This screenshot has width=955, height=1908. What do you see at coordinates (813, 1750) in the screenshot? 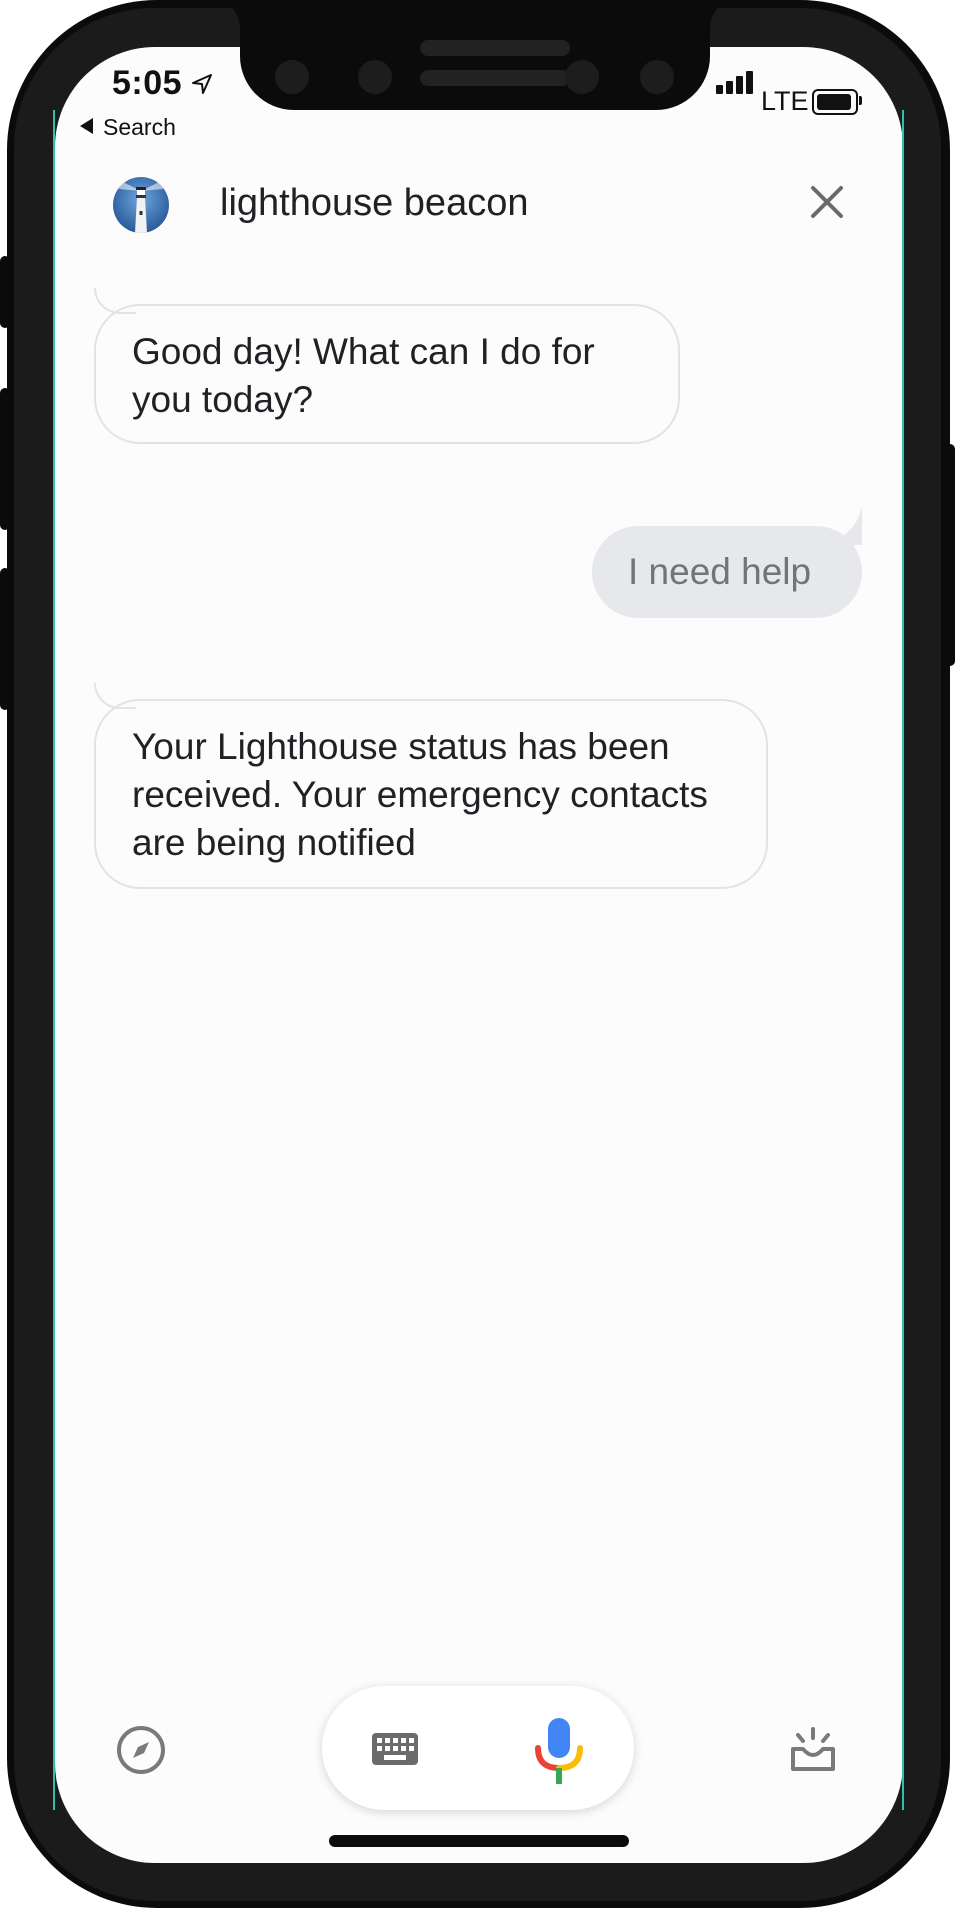
I see `updates-icon` at bounding box center [813, 1750].